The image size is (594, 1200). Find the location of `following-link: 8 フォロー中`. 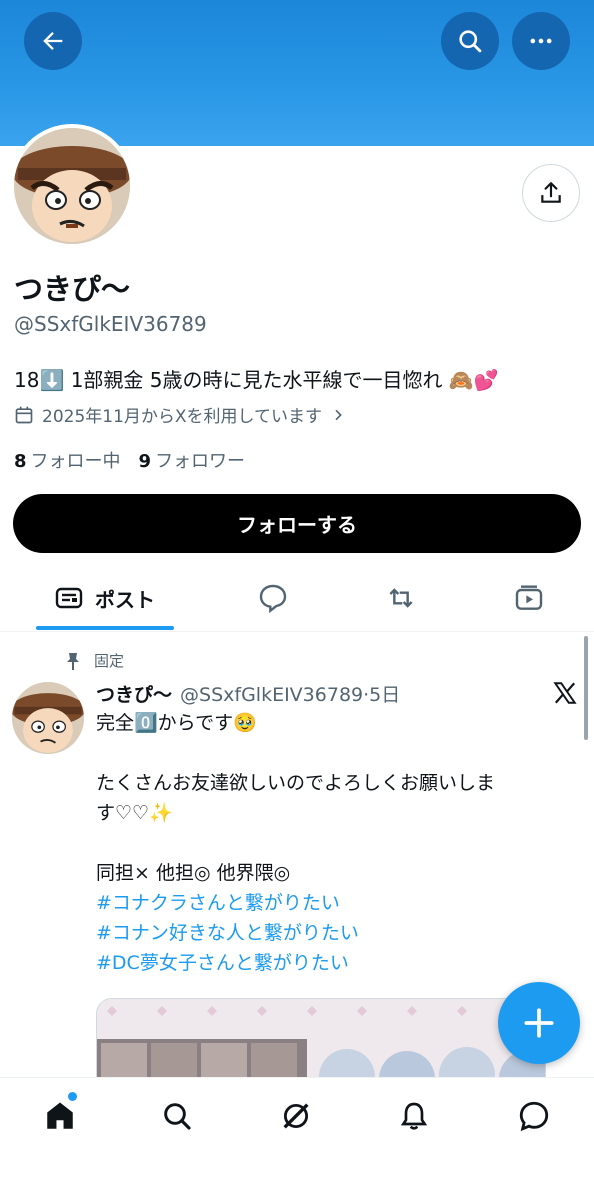

following-link: 8 フォロー中 is located at coordinates (67, 460).